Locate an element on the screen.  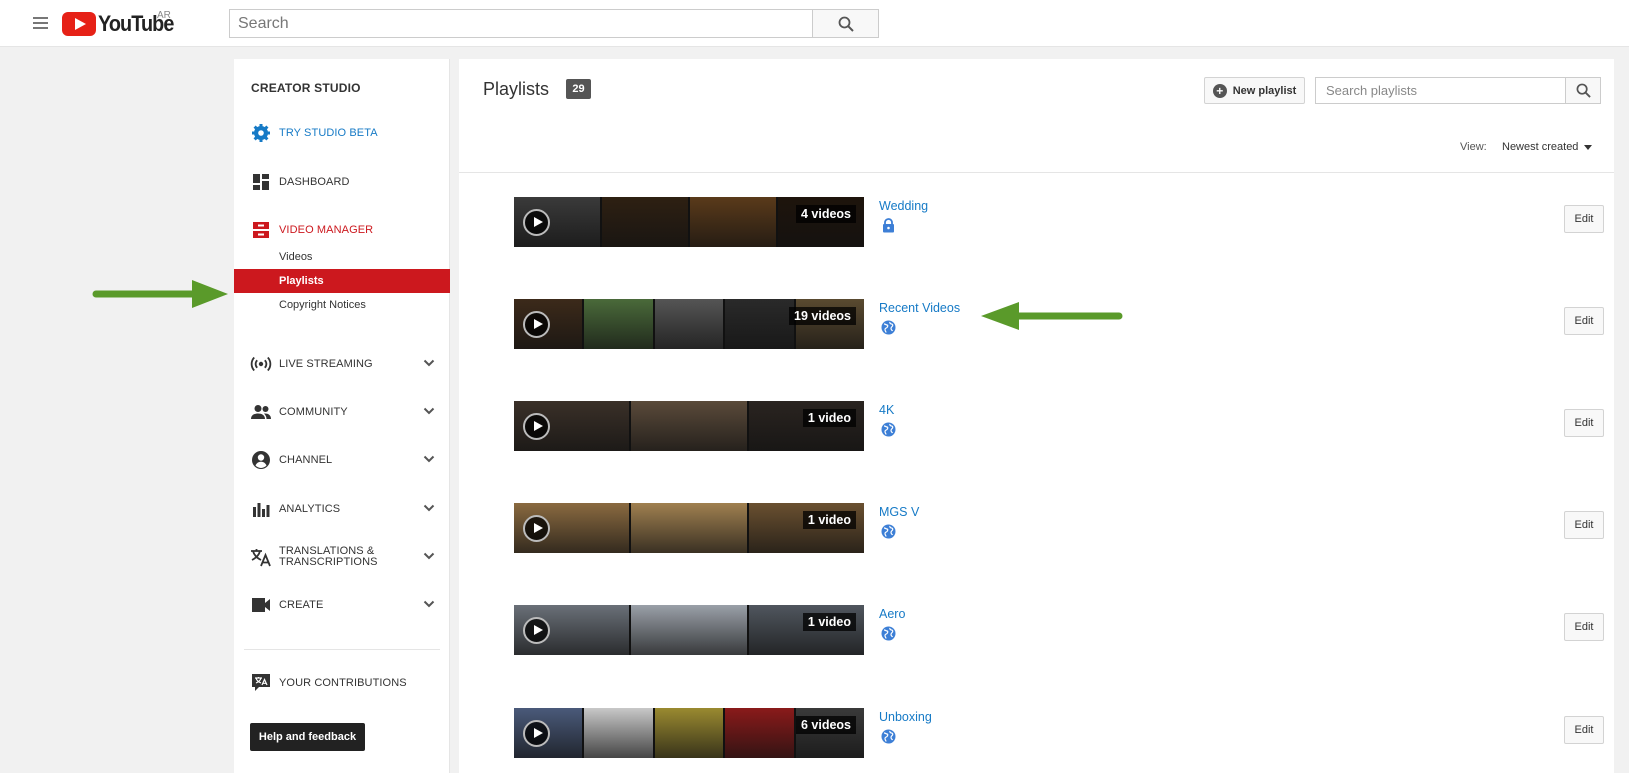
playlist-row: 1 video MGS V Edit is located at coordinates (1036, 528).